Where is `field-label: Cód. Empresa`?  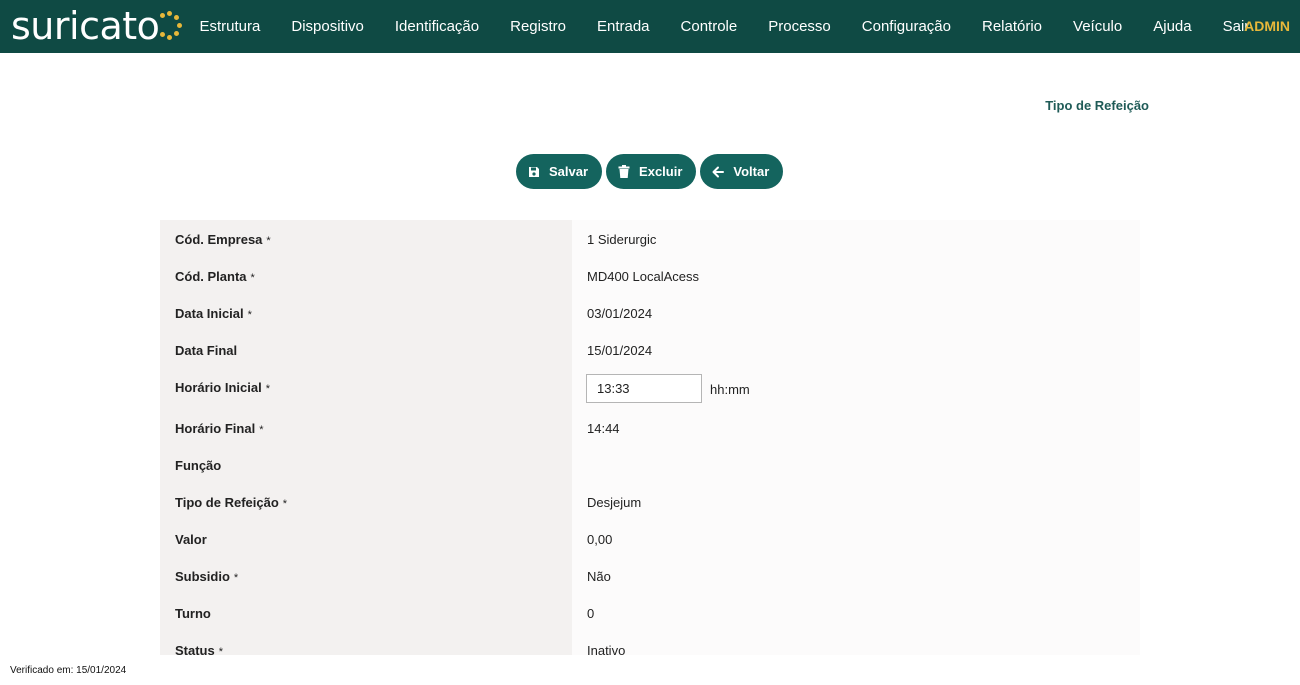 field-label: Cód. Empresa is located at coordinates (219, 239).